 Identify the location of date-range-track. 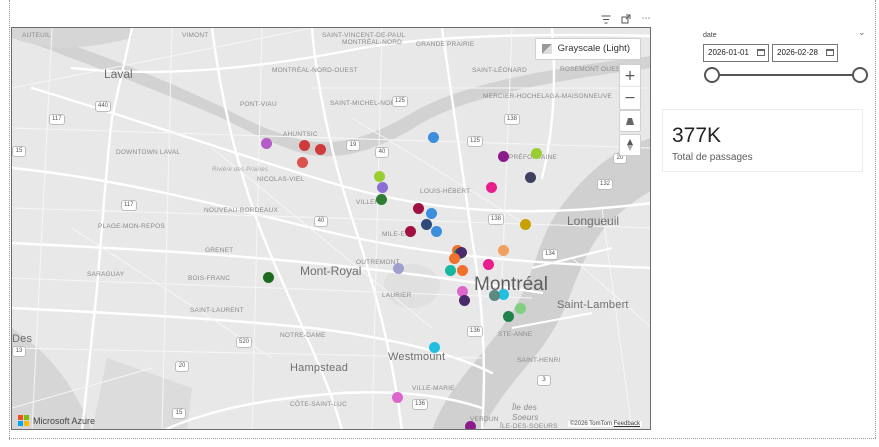
(787, 75).